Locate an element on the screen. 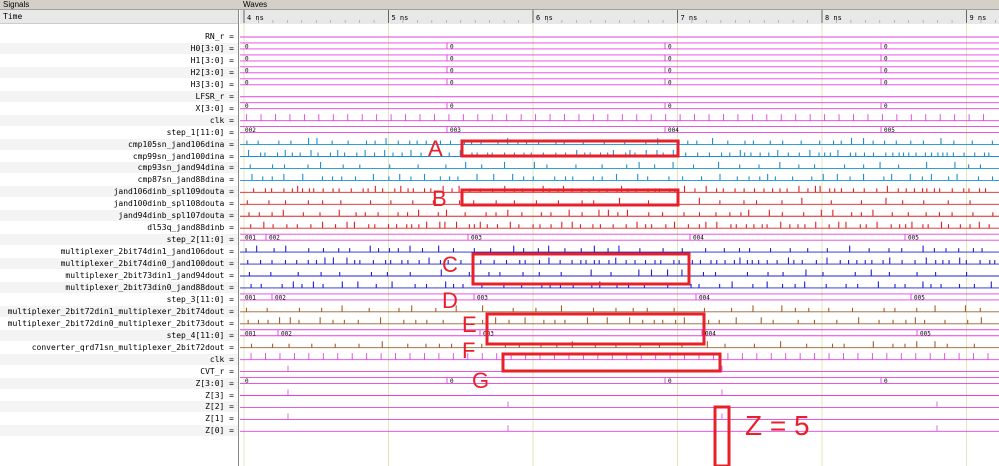 The width and height of the screenshot is (999, 466). signal-name: cmp93sn_jand94dina = is located at coordinates (119, 168).